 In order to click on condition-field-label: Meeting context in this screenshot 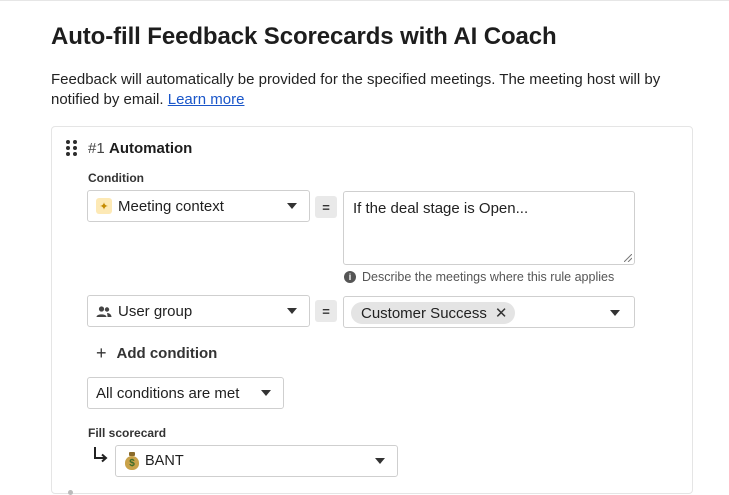, I will do `click(171, 206)`.